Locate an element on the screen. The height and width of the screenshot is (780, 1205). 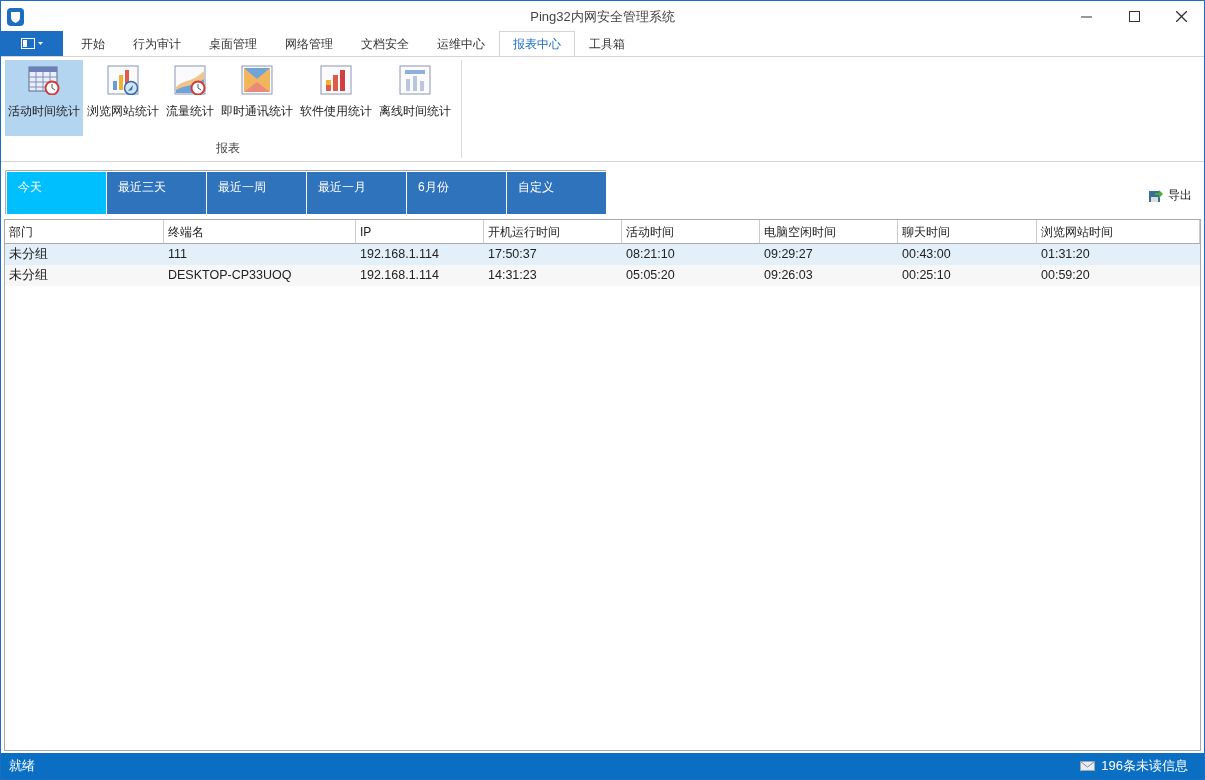
menu-tab: 报表中心 is located at coordinates (537, 43).